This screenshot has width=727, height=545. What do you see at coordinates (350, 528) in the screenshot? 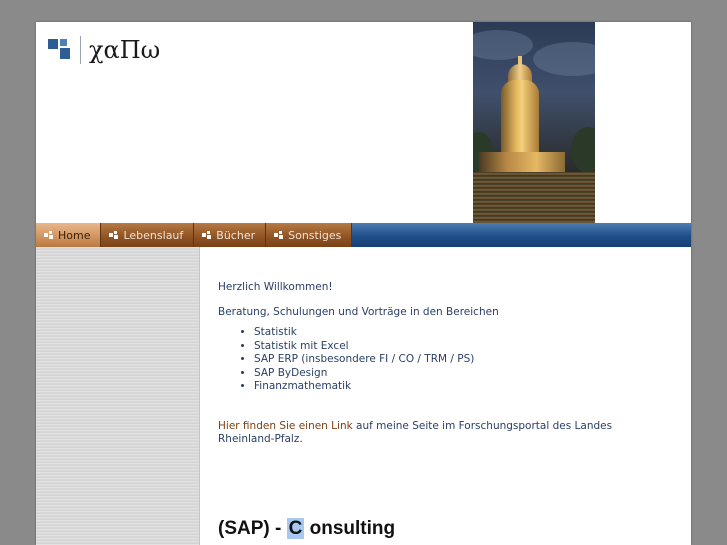
I see `heading-suffix: onsulting` at bounding box center [350, 528].